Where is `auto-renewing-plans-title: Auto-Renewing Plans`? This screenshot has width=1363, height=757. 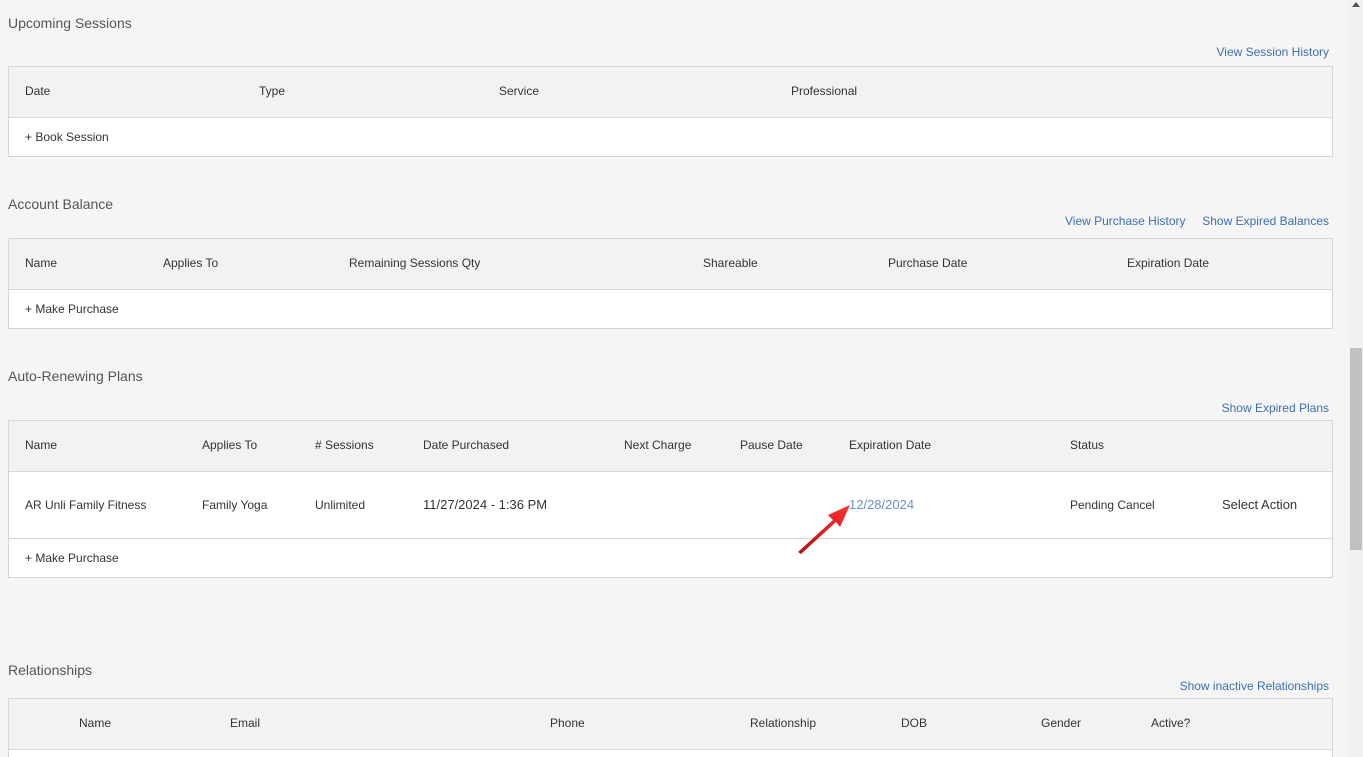
auto-renewing-plans-title: Auto-Renewing Plans is located at coordinates (75, 376).